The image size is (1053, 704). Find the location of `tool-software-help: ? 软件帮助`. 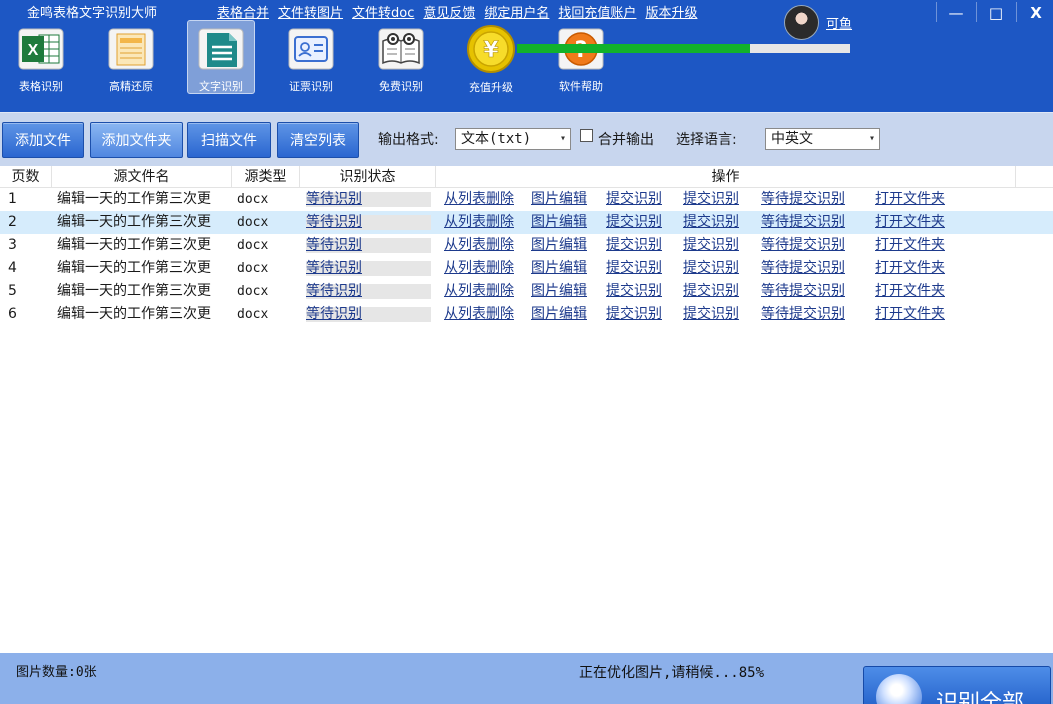

tool-software-help: ? 软件帮助 is located at coordinates (581, 57).